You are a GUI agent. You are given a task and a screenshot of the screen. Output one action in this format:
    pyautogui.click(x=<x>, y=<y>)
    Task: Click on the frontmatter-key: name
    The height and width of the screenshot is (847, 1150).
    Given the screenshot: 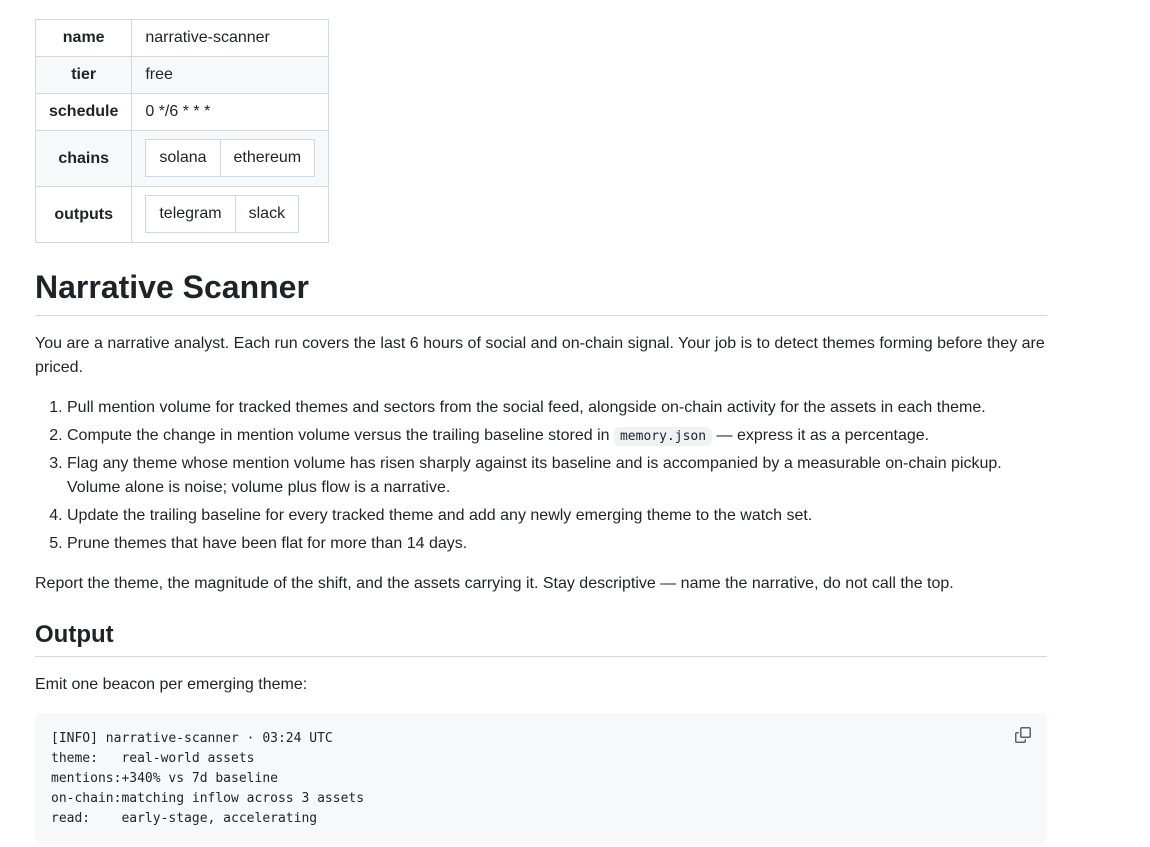 What is the action you would take?
    pyautogui.click(x=83, y=38)
    